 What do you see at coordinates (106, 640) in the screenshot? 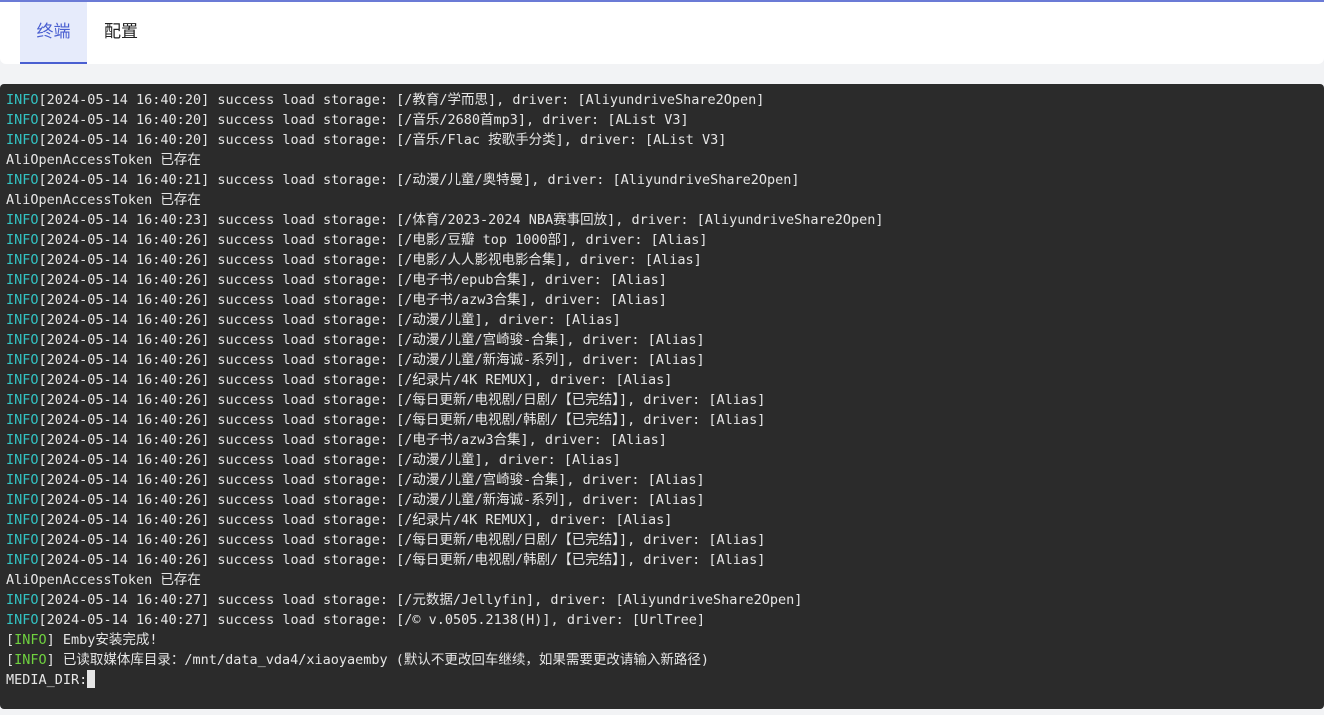
I see `log-message: Emby安装完成!` at bounding box center [106, 640].